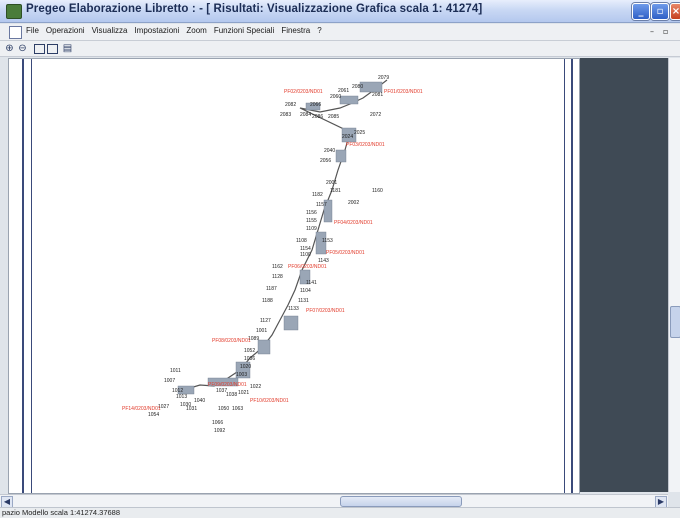 This screenshot has height=518, width=680. I want to click on point-label: 2084, so click(305, 115).